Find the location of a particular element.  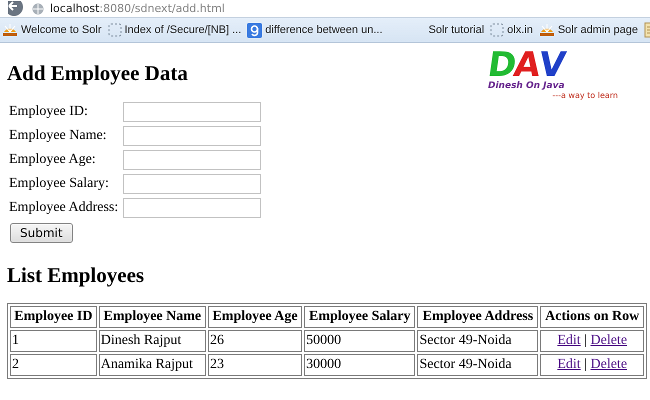

g-letter-icon is located at coordinates (254, 30).